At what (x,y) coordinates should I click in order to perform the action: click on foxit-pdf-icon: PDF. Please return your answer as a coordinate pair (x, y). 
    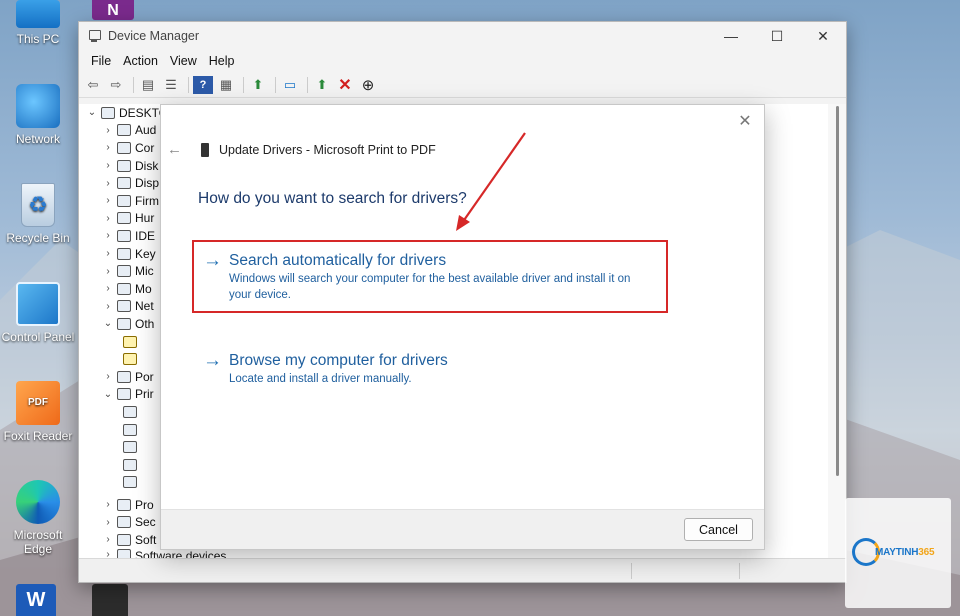
    Looking at the image, I should click on (38, 403).